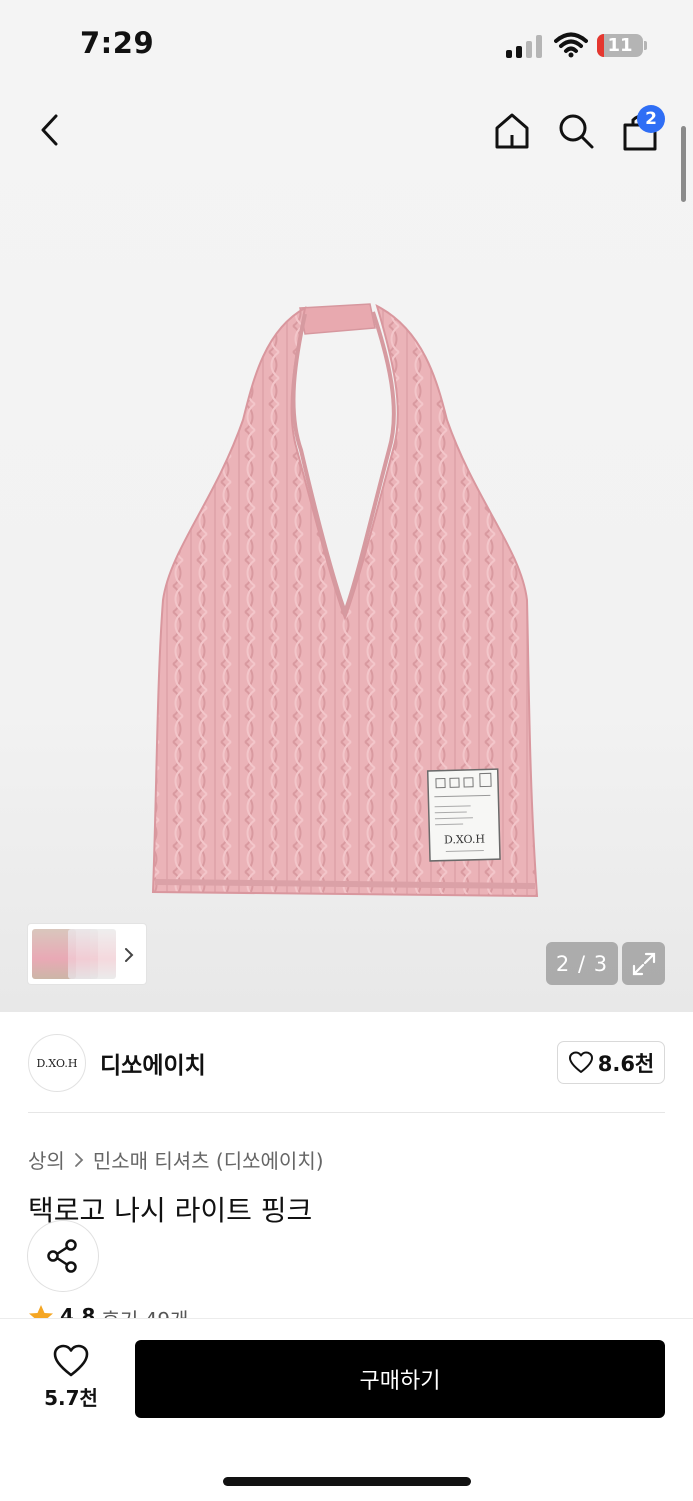 The width and height of the screenshot is (693, 1501). I want to click on search-icon, so click(576, 131).